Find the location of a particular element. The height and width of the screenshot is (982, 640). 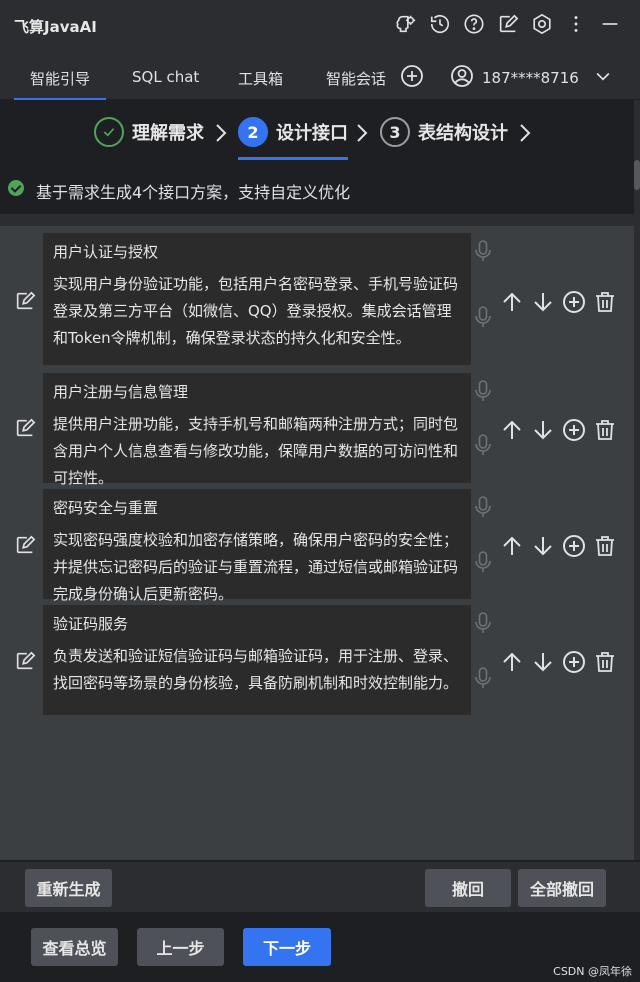

undo-button: 撤回 is located at coordinates (468, 888).